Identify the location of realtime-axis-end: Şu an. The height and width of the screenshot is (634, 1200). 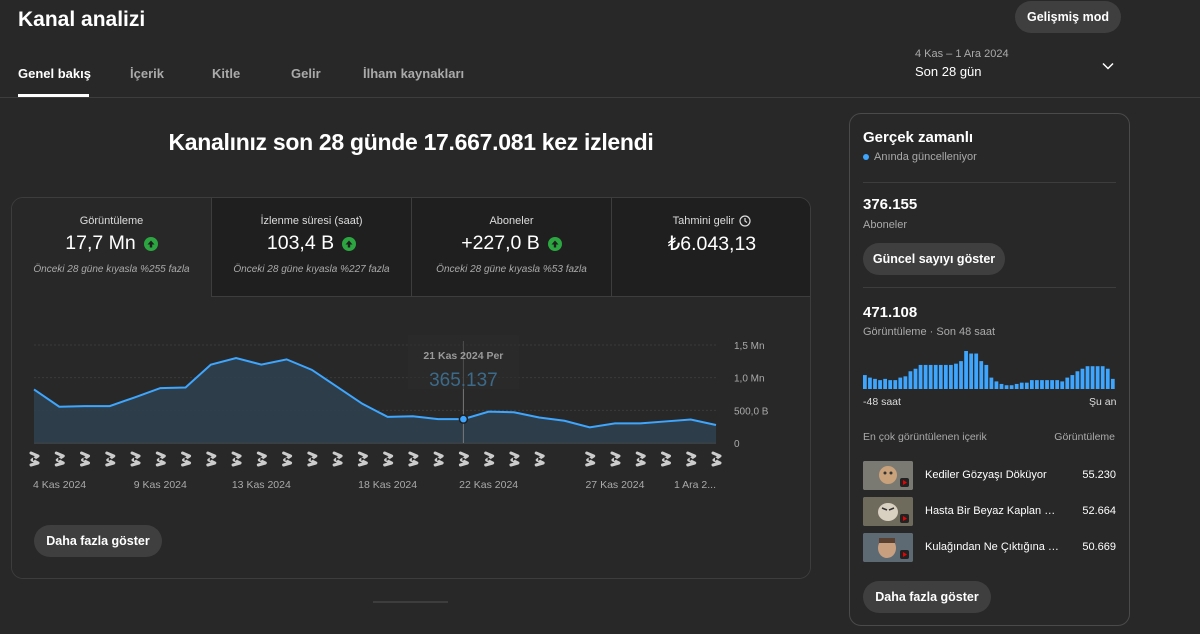
(1103, 402).